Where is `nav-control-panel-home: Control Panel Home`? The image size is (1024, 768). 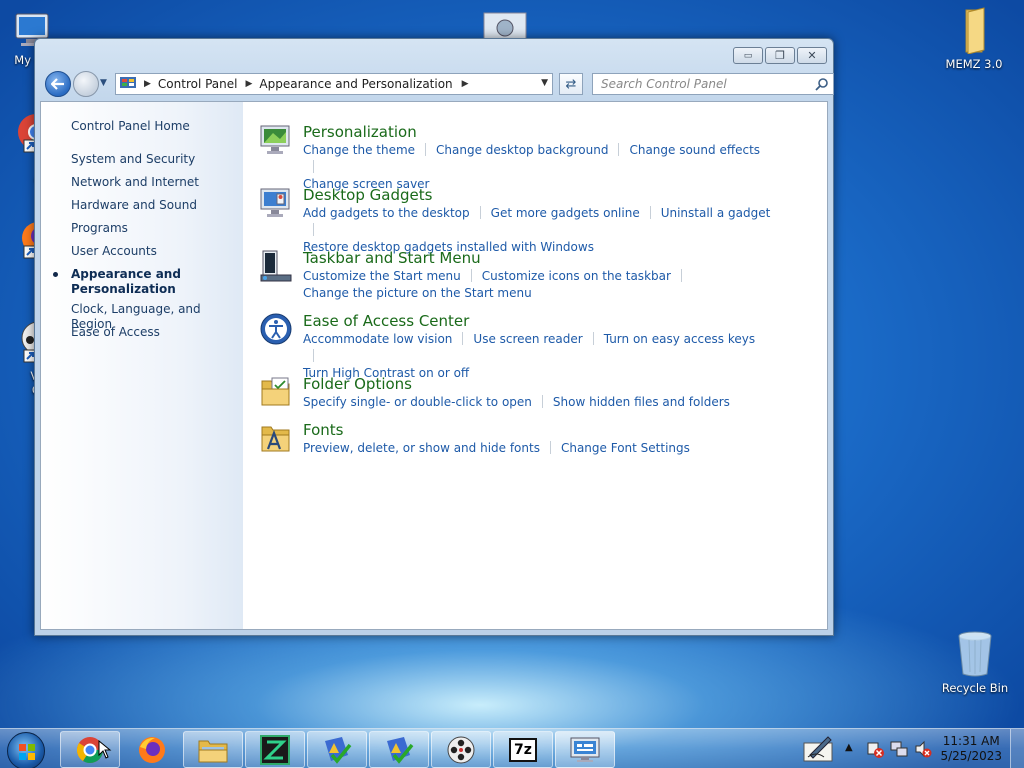 nav-control-panel-home: Control Panel Home is located at coordinates (153, 126).